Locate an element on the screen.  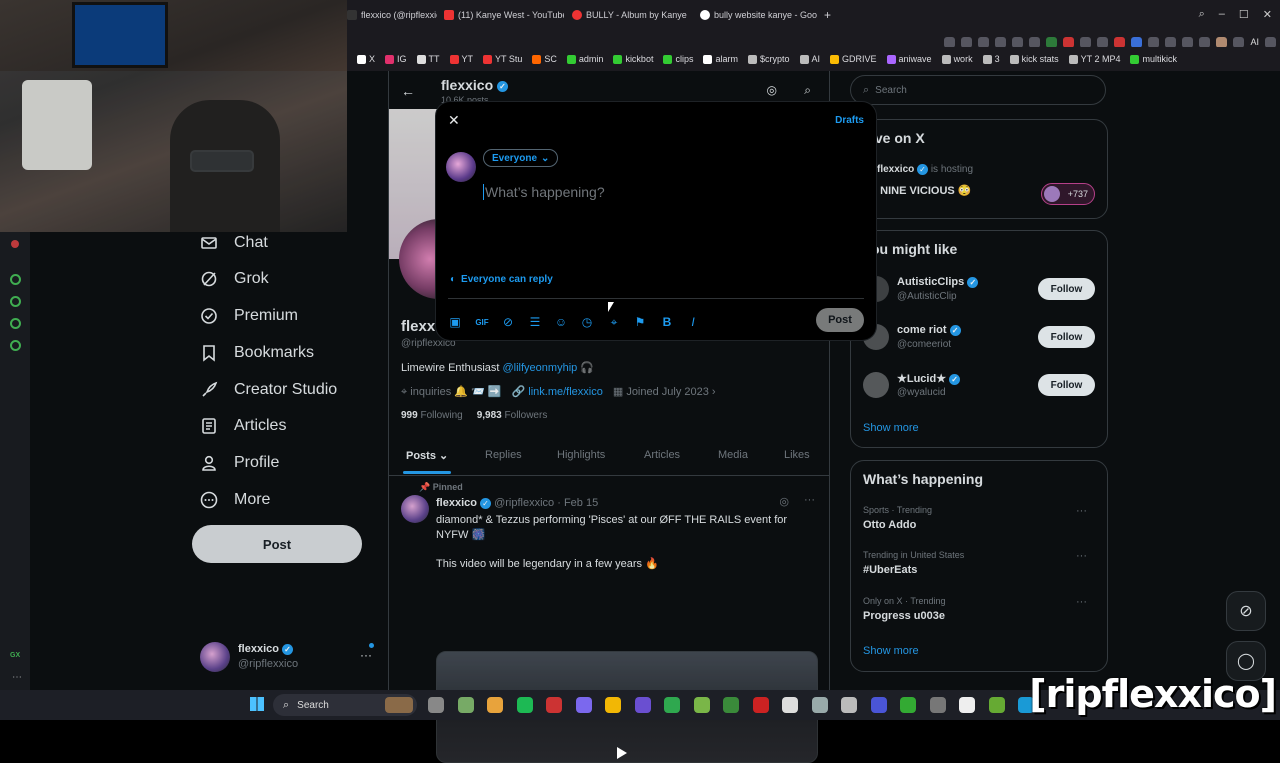
tab-label: flexxico (@ripflexxico is located at coordinates (399, 15).